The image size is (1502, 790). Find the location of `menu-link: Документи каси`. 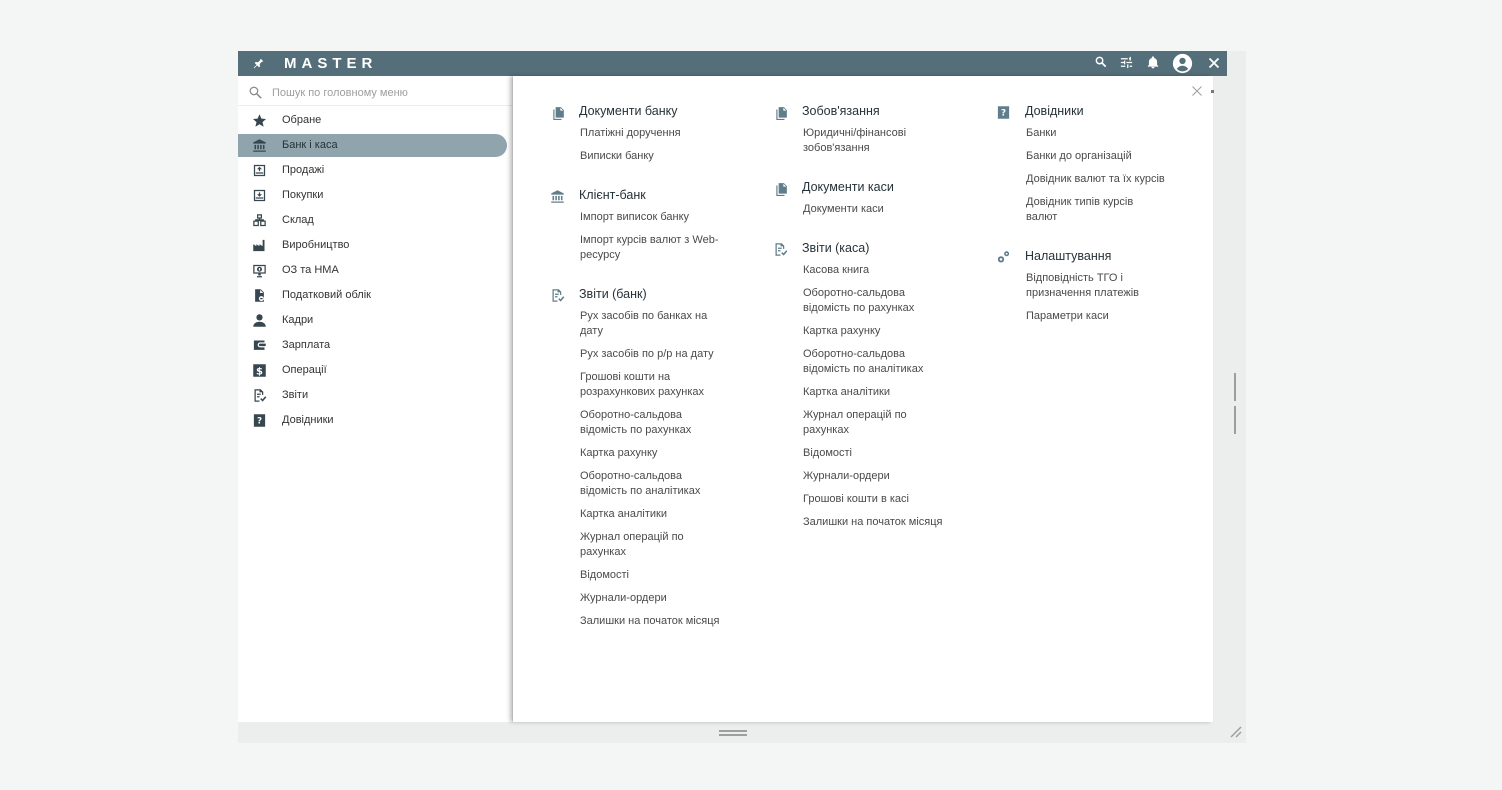

menu-link: Документи каси is located at coordinates (878, 209).